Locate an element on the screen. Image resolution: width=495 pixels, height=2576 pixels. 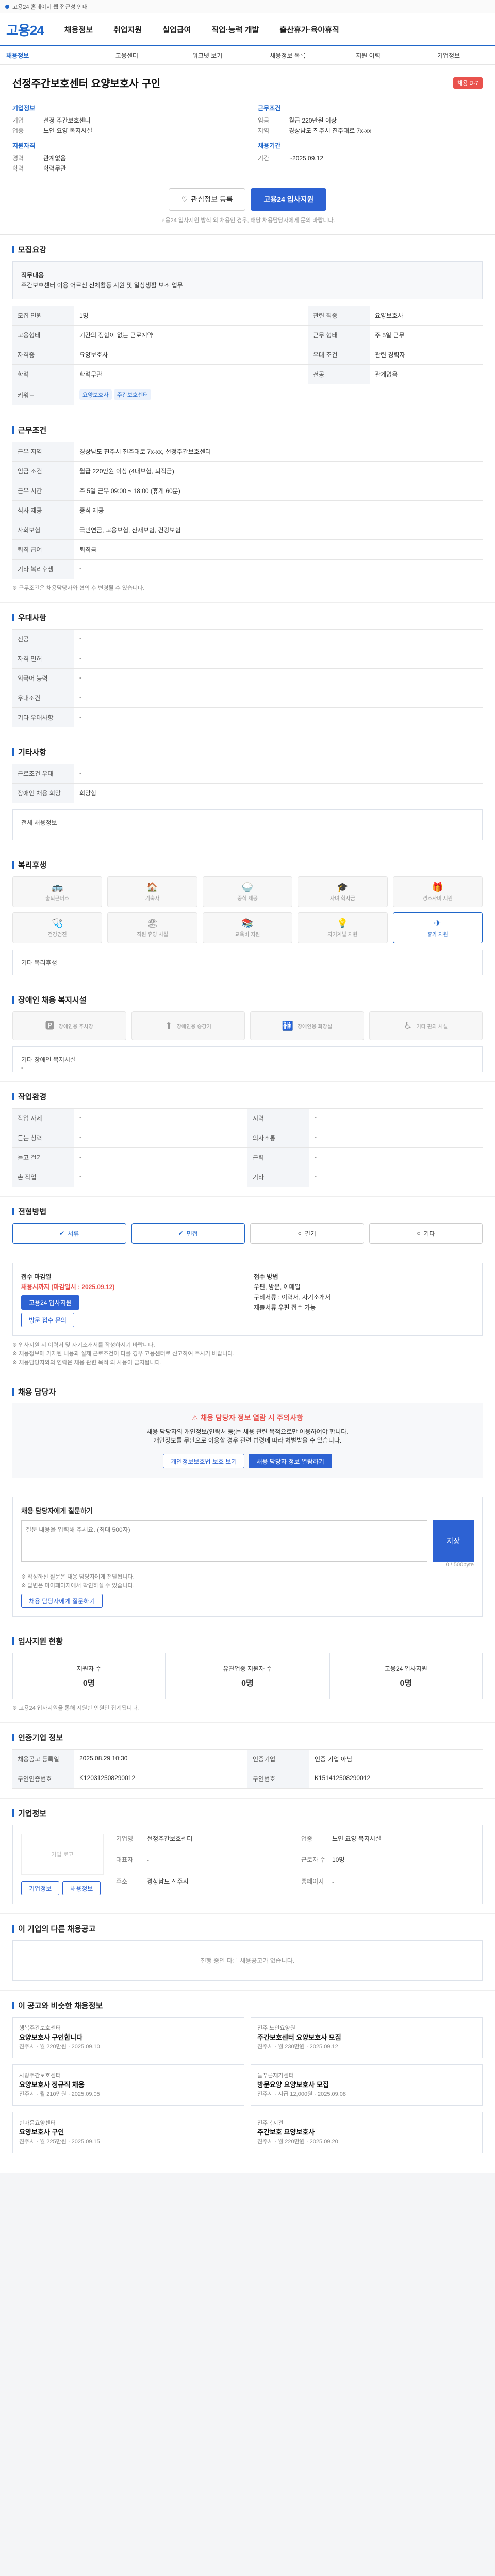
recommend-meta: 진주시 · 월 225만원 · 2025.09.15 is located at coordinates (59, 2142).